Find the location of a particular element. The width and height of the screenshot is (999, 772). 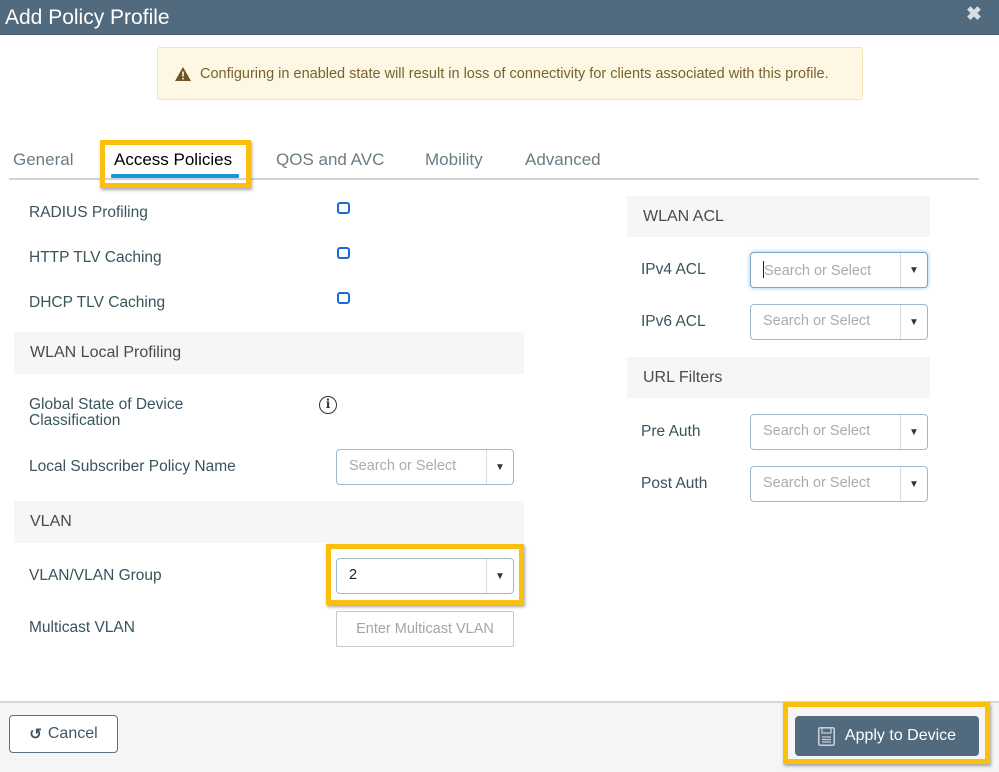

vlan-group-select: 2 ▼ is located at coordinates (425, 576).